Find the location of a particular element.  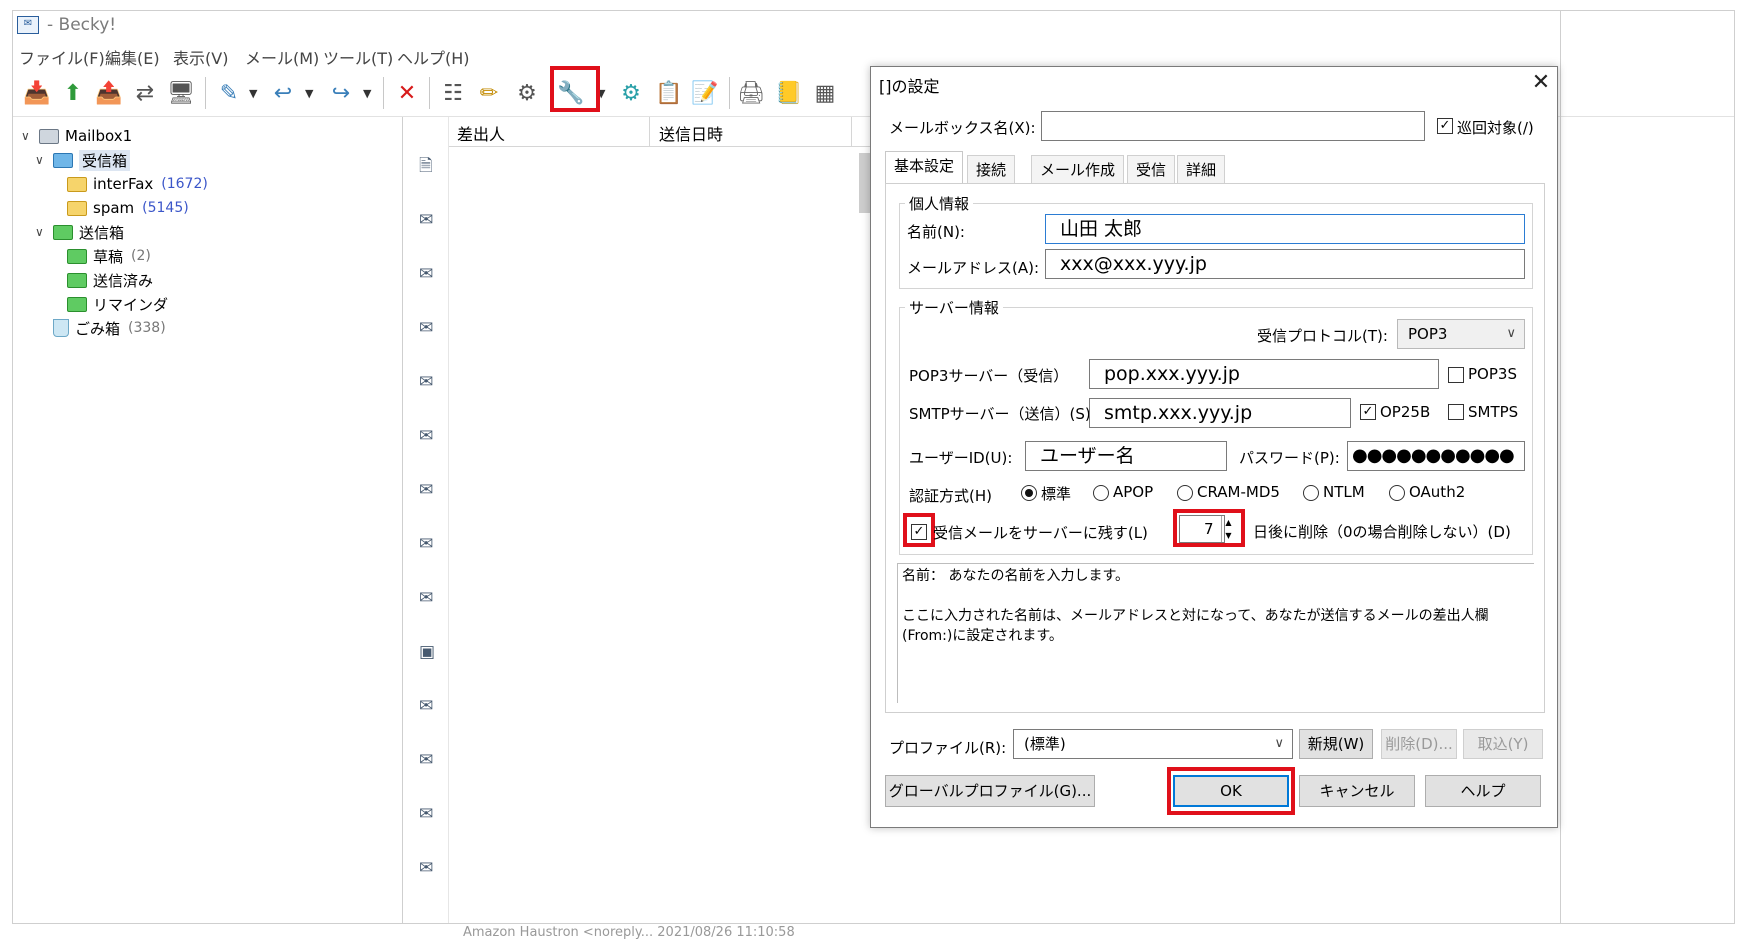

delete-icon: ✕ is located at coordinates (407, 93).